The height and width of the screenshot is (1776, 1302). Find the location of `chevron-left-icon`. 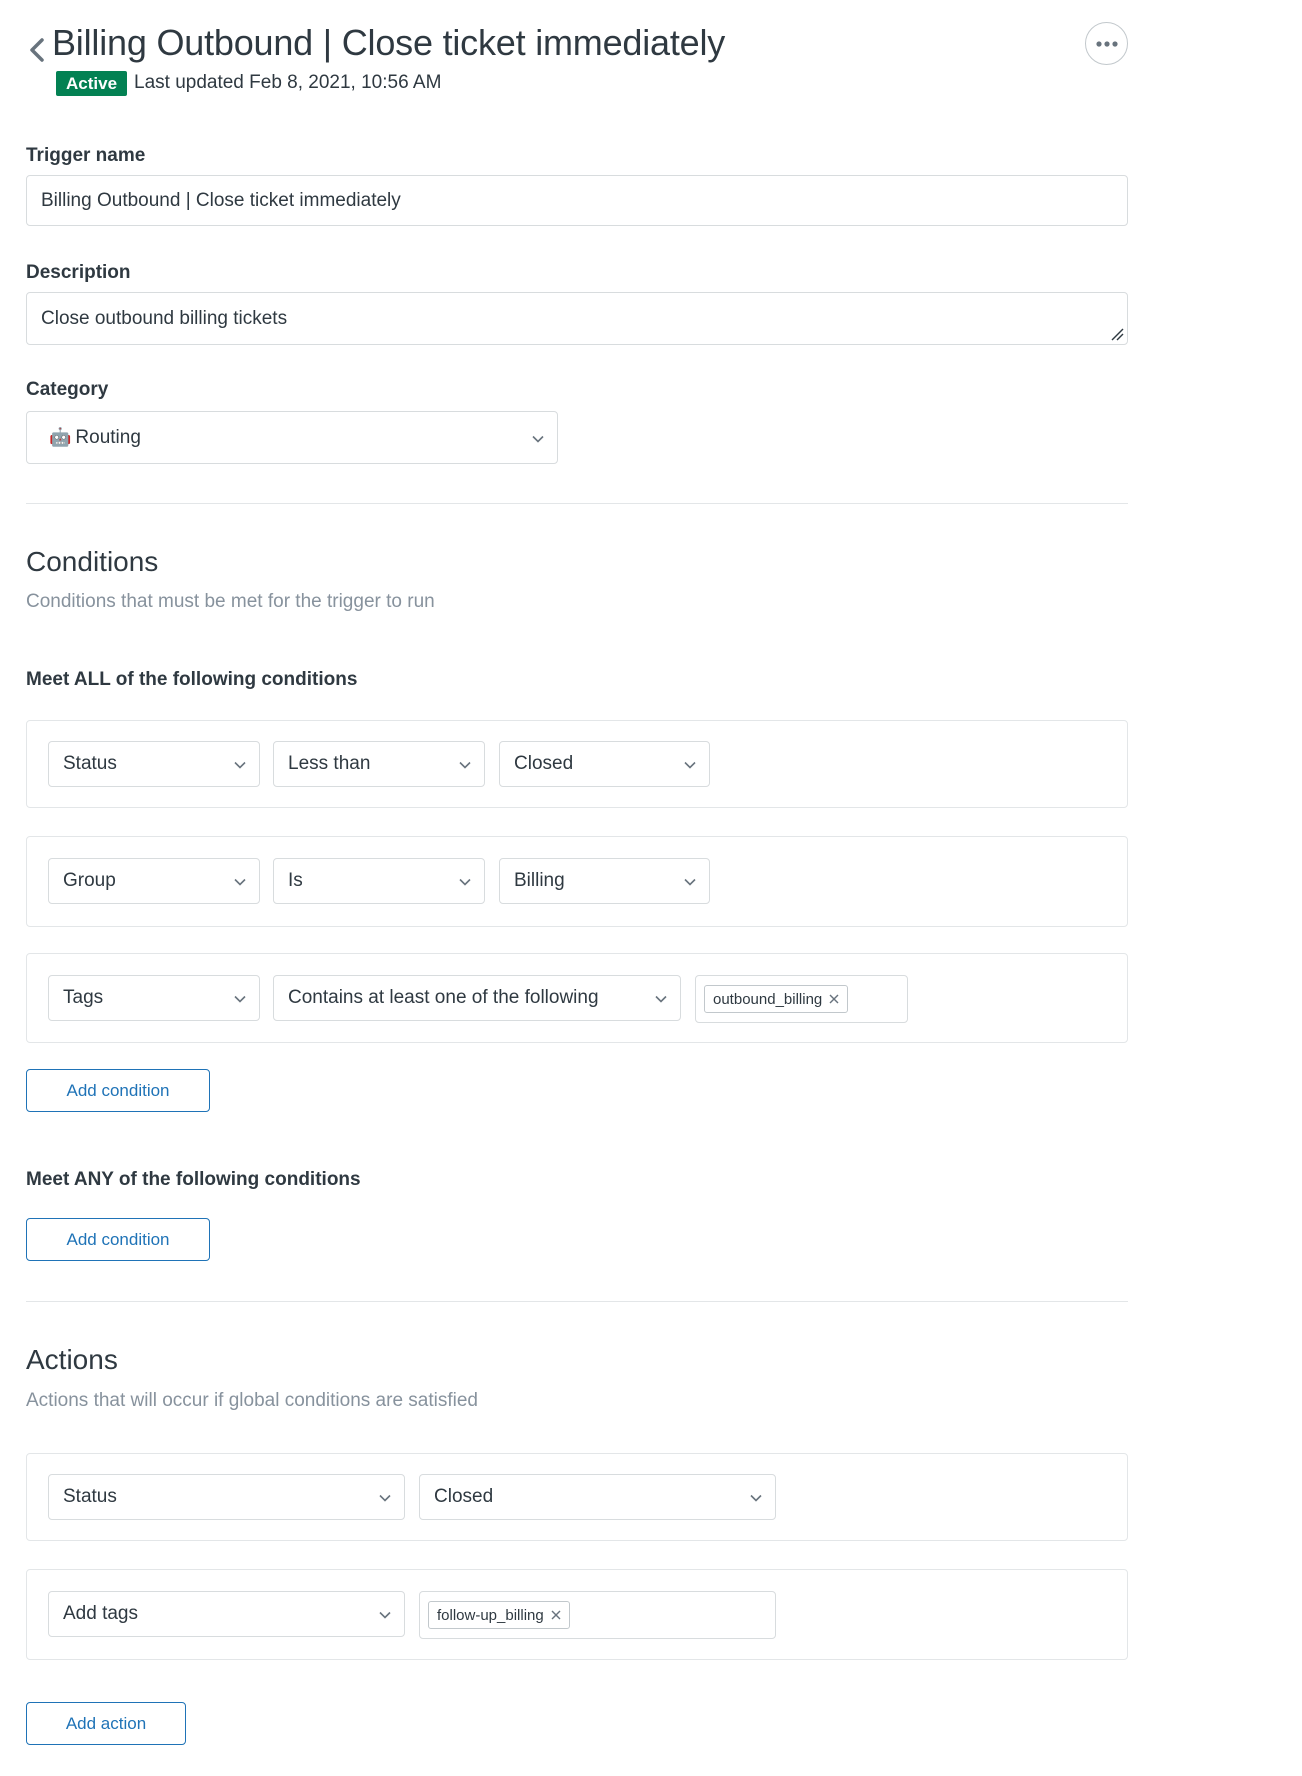

chevron-left-icon is located at coordinates (37, 50).